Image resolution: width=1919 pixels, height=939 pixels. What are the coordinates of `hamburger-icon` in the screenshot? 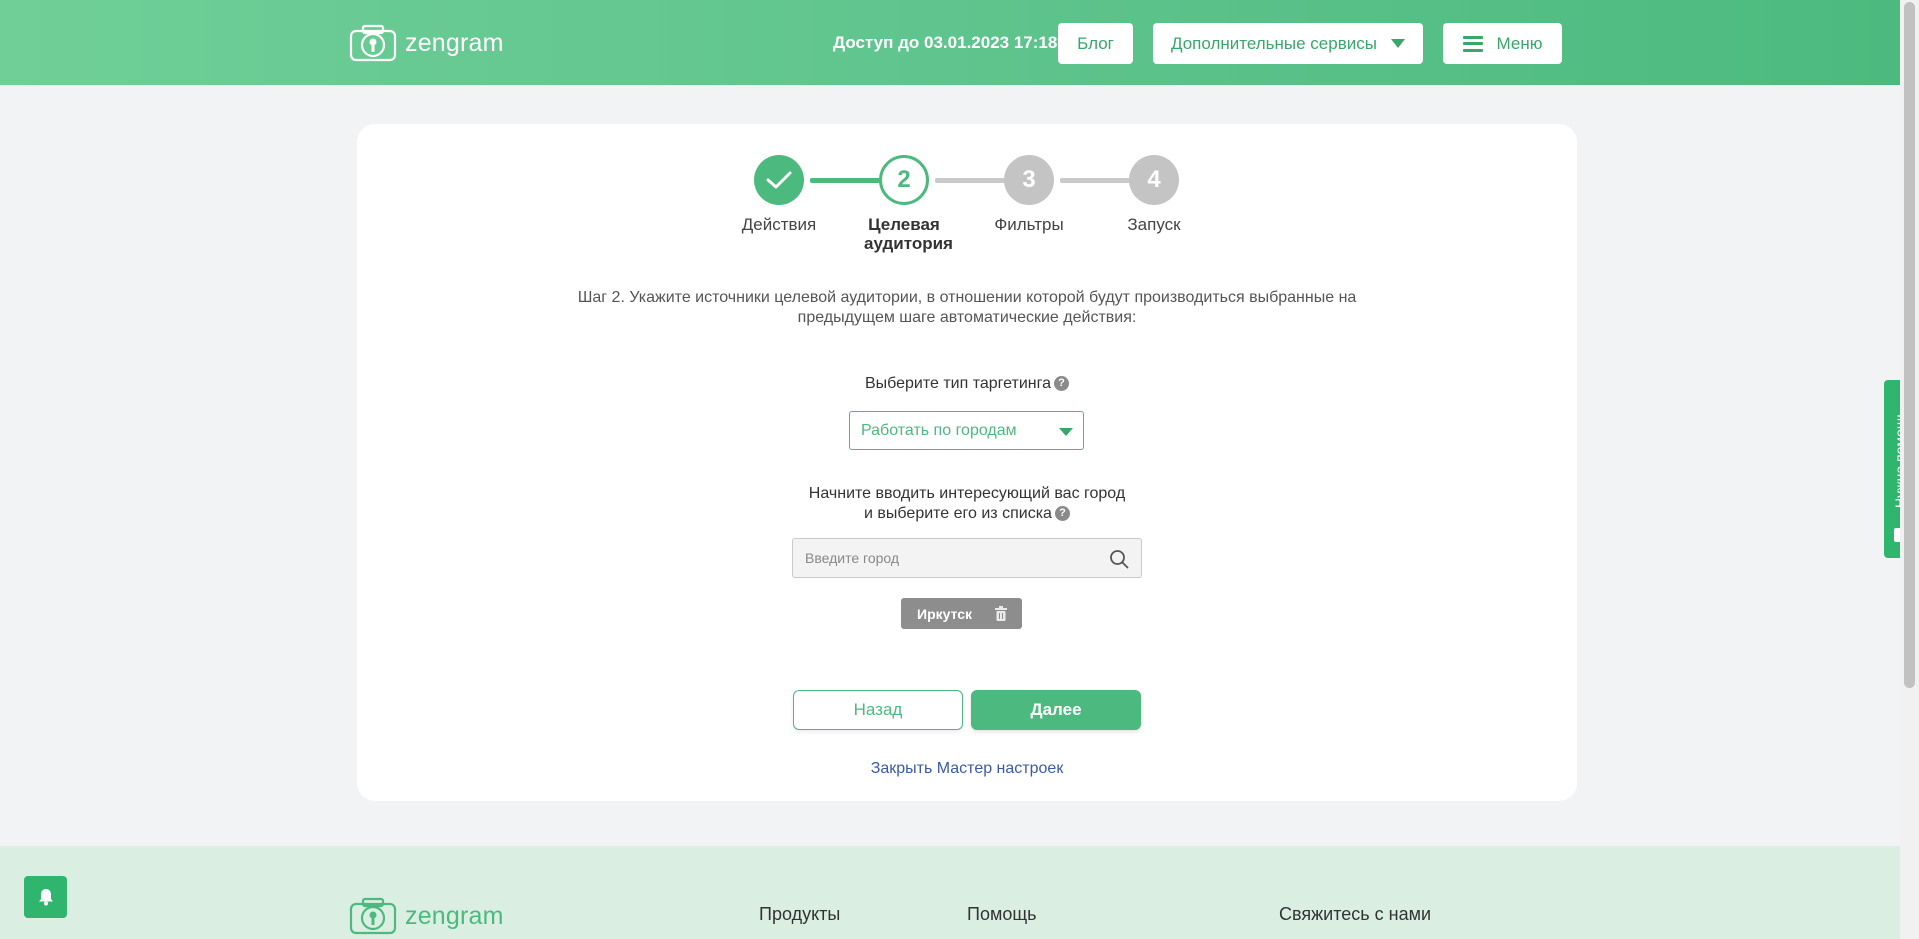 It's located at (1472, 43).